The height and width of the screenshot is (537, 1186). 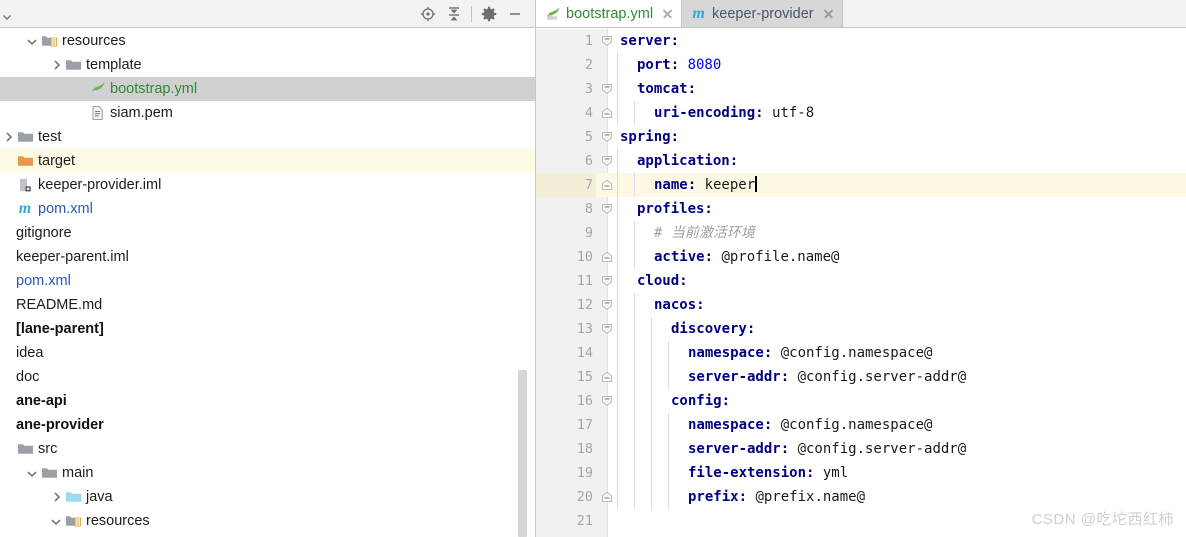 I want to click on tree-row-keeper-provider-iml: keeper-provider.iml, so click(x=267, y=185).